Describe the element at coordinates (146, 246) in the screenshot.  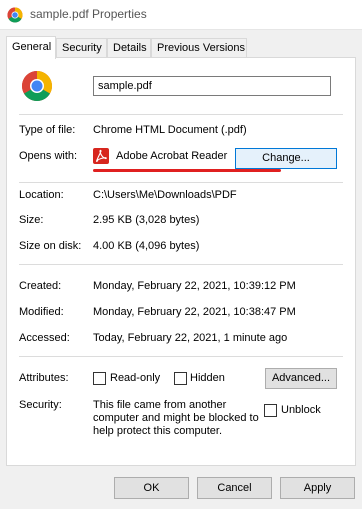
I see `size-on-disk-value: 4.00 KB (4,096 bytes)` at that location.